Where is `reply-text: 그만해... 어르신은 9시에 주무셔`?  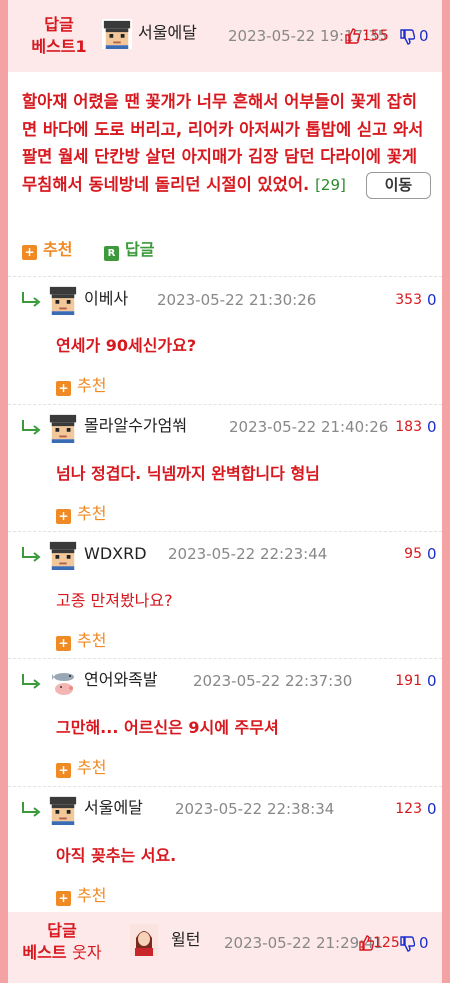 reply-text: 그만해... 어르신은 9시에 주무셔 is located at coordinates (167, 727).